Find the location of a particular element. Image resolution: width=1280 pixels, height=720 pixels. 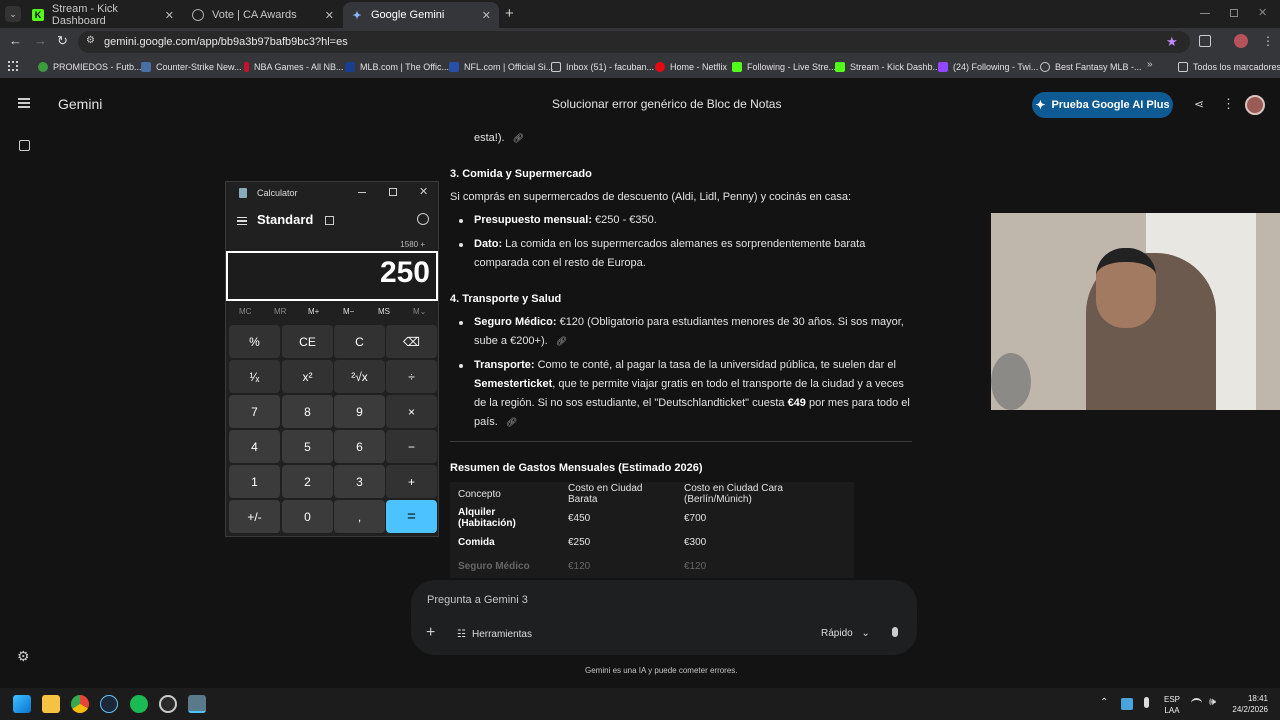

digit-5-button: 5 is located at coordinates (307, 446).